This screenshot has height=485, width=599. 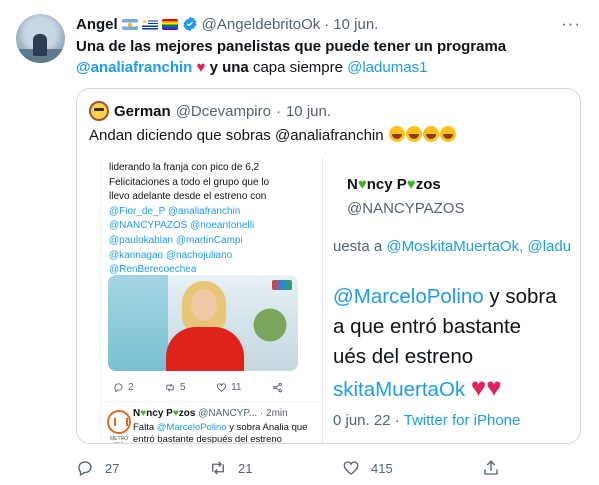 I want to click on embedded-mention: @analiafranchin, so click(x=204, y=211).